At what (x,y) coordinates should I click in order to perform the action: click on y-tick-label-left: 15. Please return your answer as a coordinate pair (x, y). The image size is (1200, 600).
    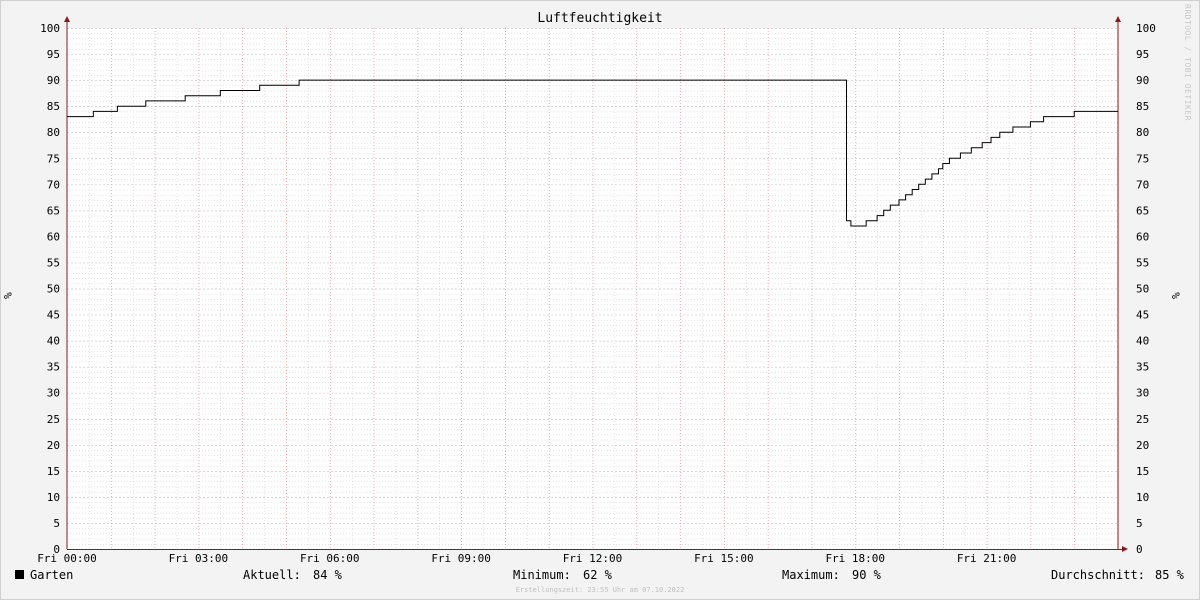
    Looking at the image, I should click on (53, 471).